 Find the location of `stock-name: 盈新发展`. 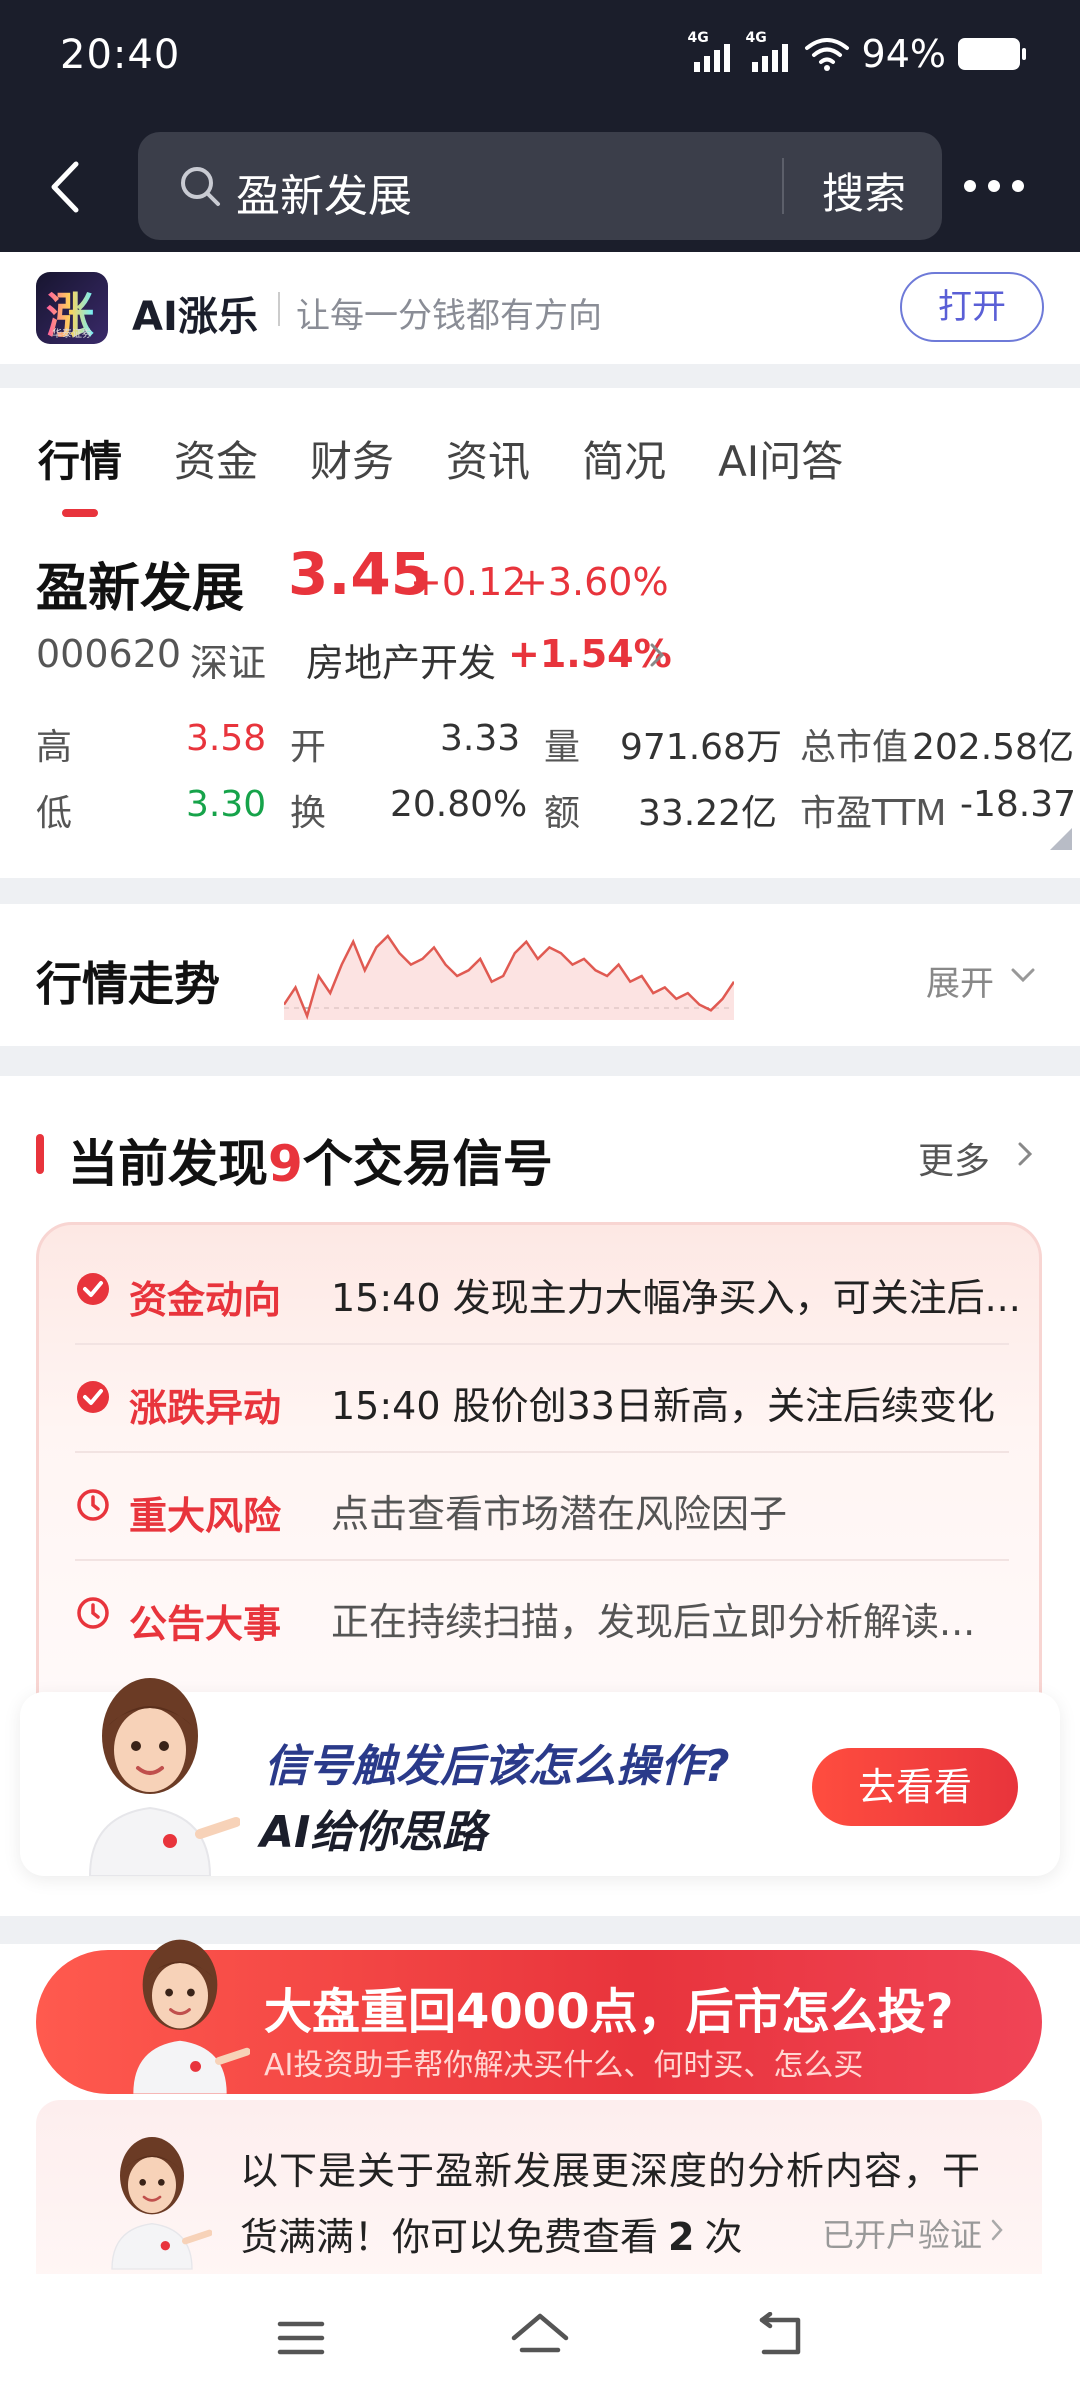

stock-name: 盈新发展 is located at coordinates (140, 589).